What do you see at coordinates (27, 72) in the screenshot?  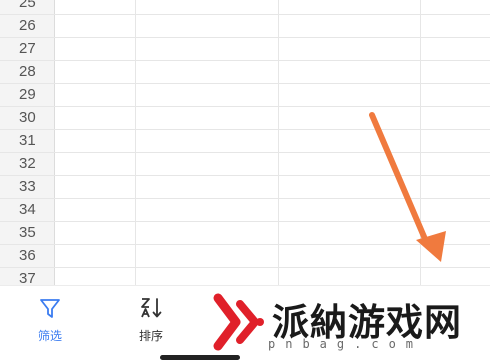 I see `row-number: 28` at bounding box center [27, 72].